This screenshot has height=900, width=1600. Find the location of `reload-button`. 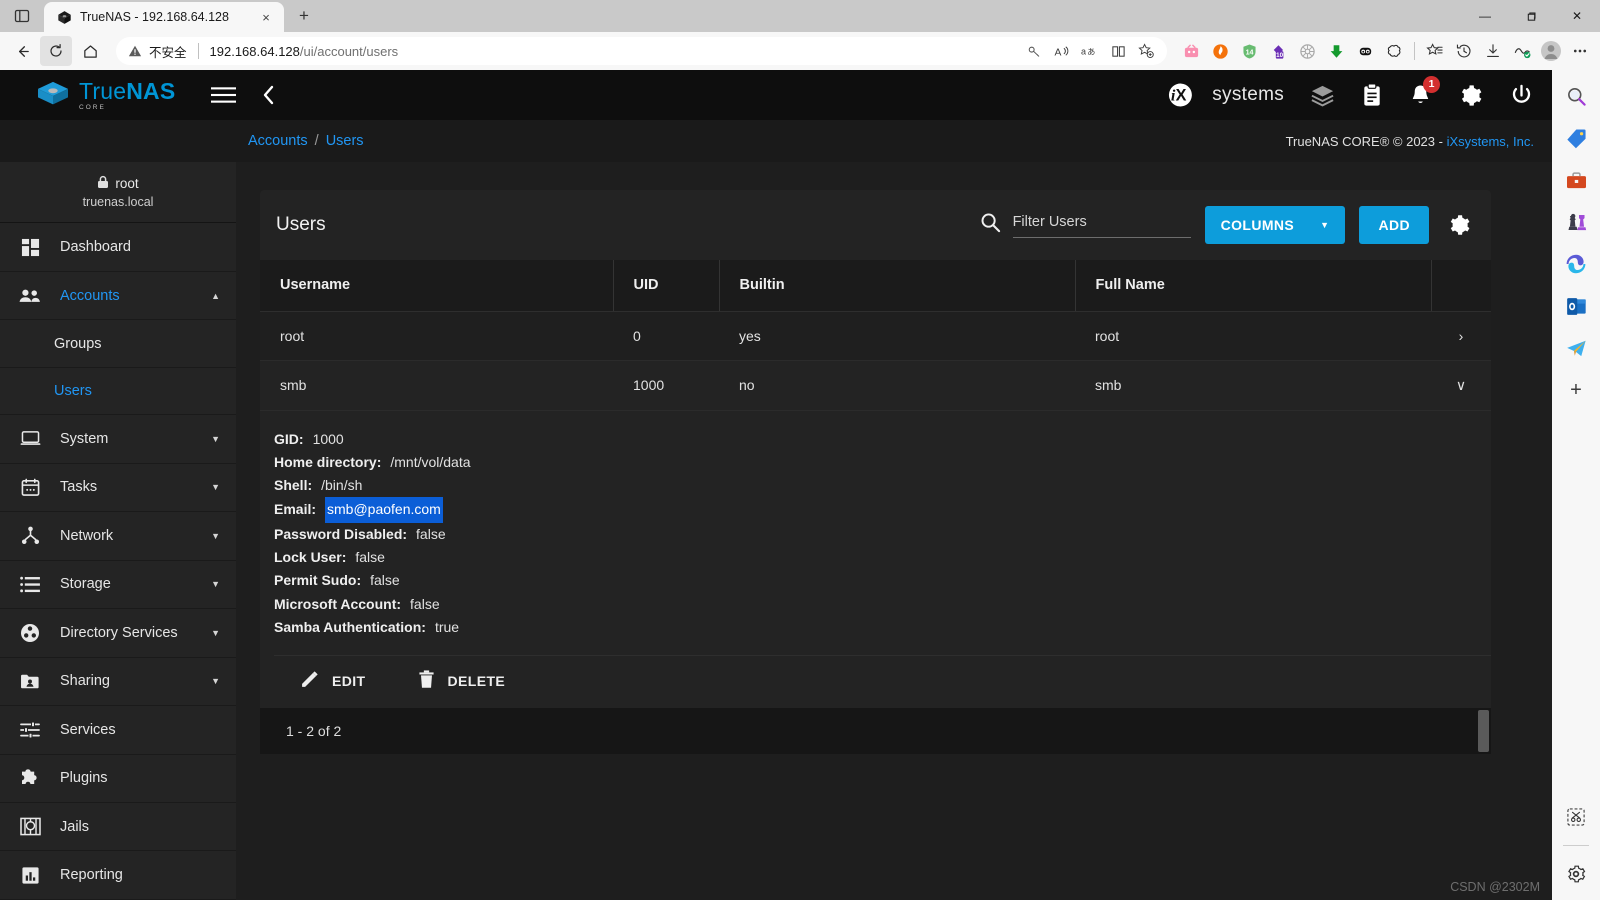

reload-button is located at coordinates (56, 51).